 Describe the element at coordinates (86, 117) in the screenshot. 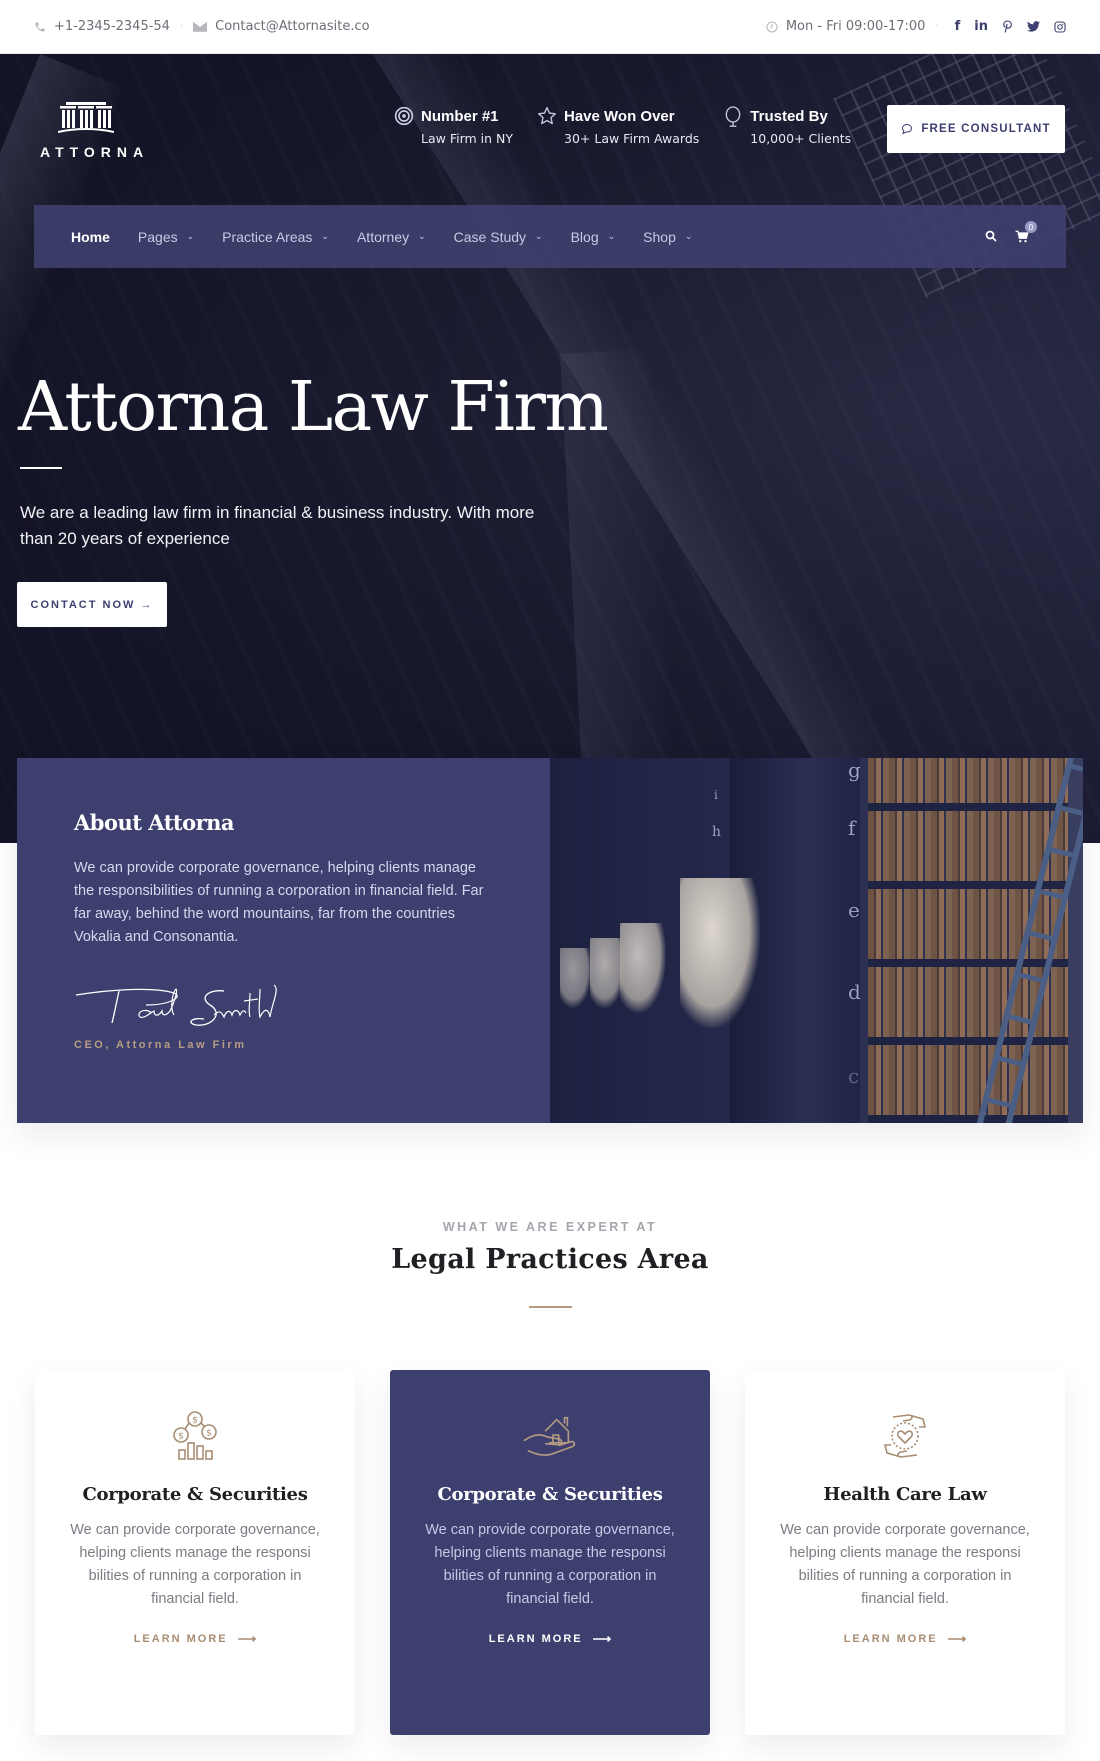

I see `columns-logo-icon` at that location.